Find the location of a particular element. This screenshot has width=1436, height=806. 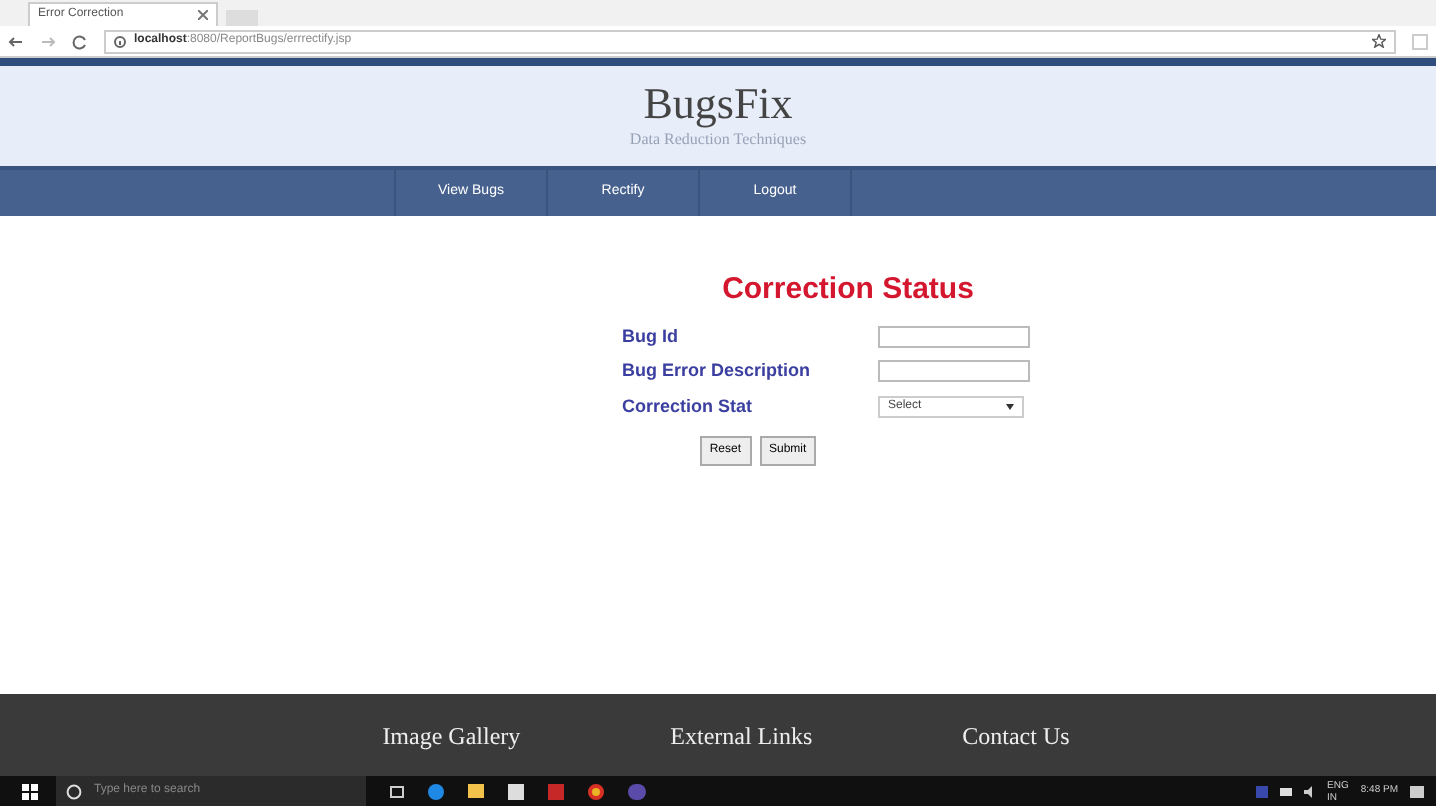

task-view-icon is located at coordinates (397, 791).